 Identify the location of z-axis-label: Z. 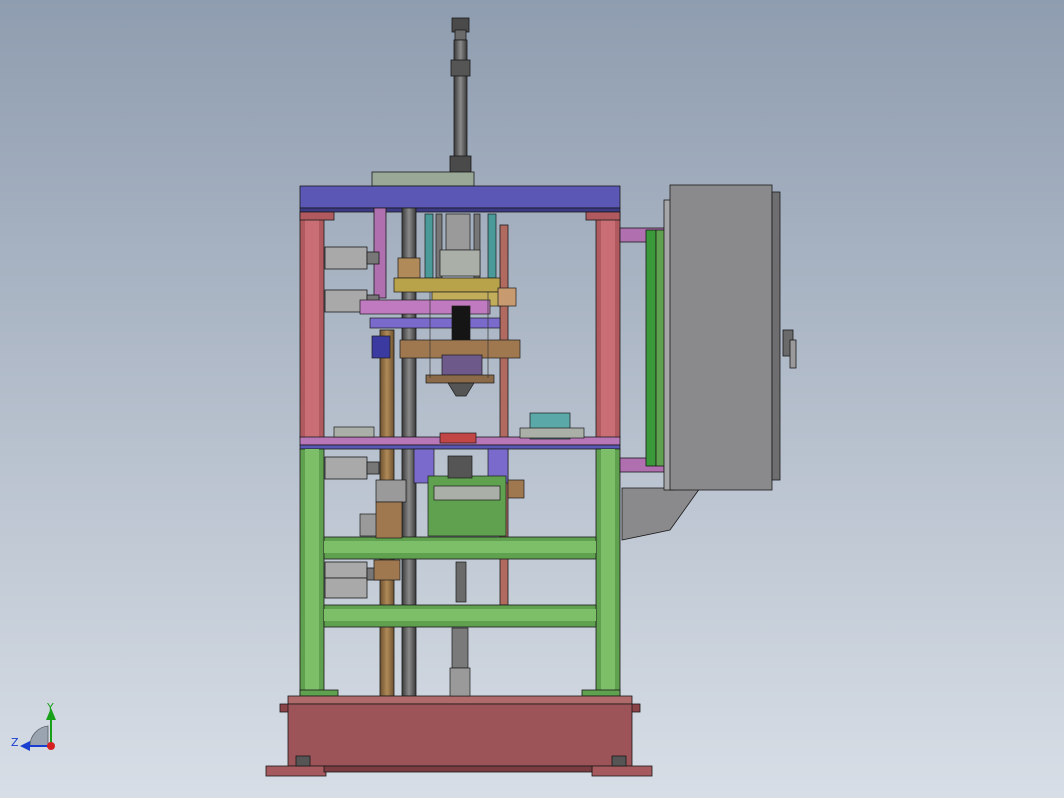
(15, 742).